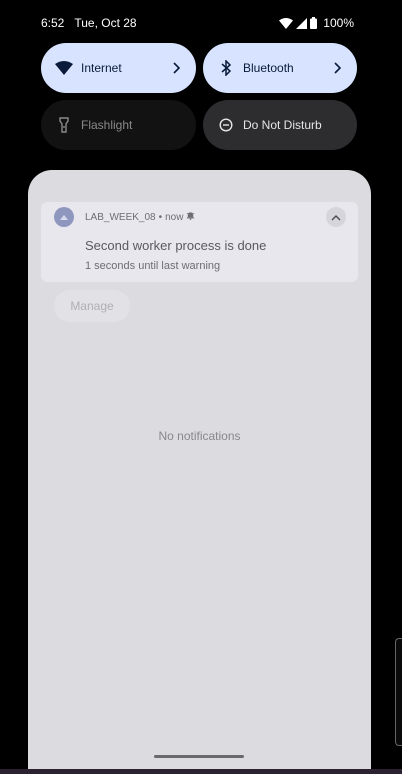 The image size is (402, 774). Describe the element at coordinates (197, 23) in the screenshot. I see `status-bar: 6:52 Tue, Oct 28 100%` at that location.